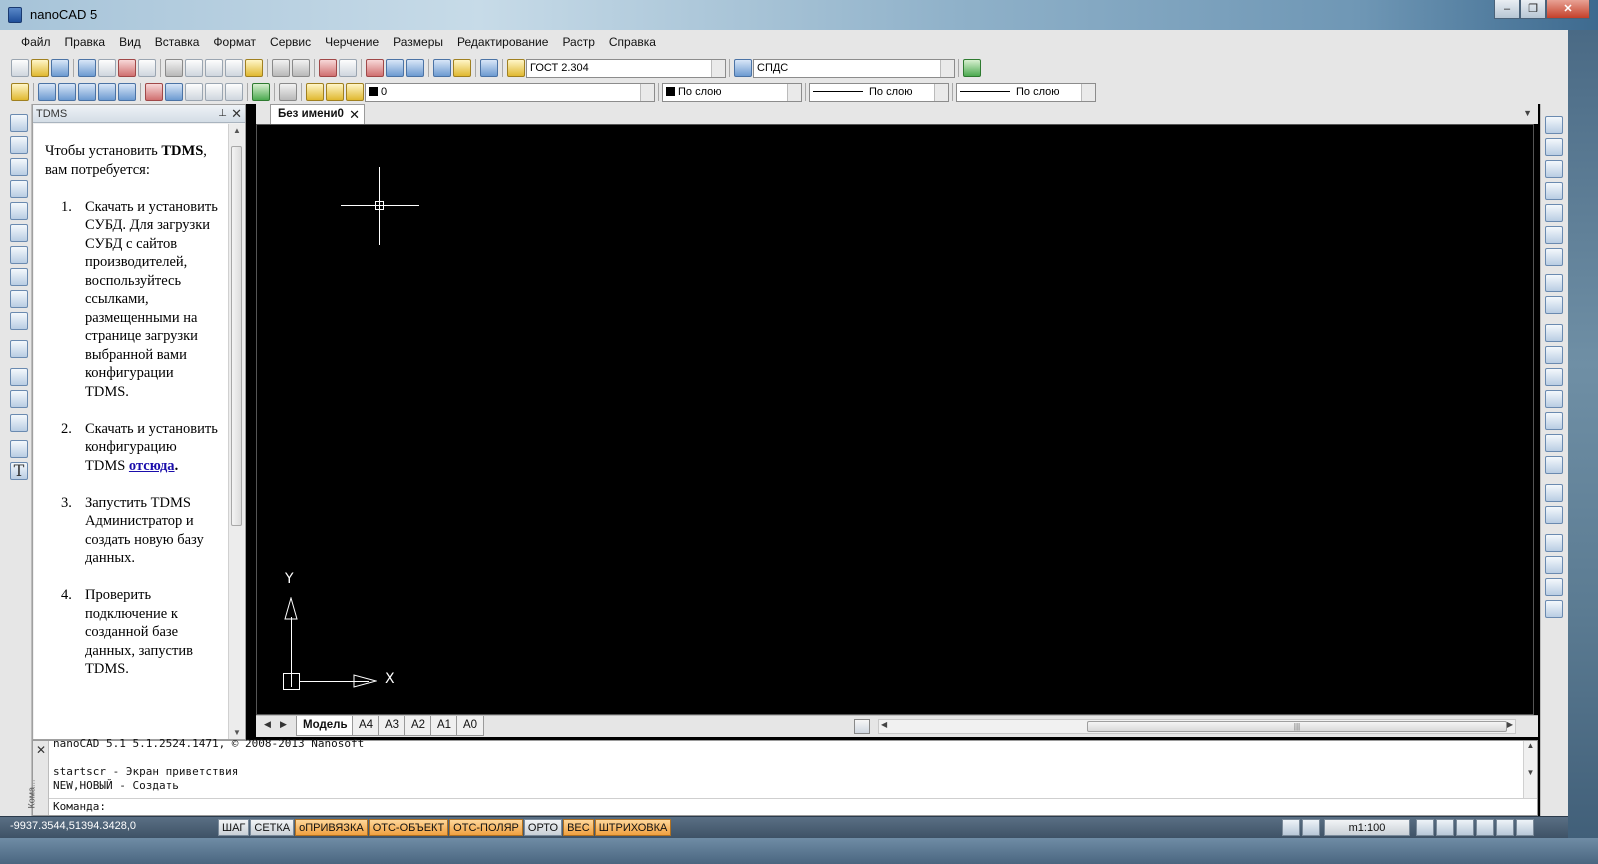 This screenshot has height=864, width=1598. Describe the element at coordinates (107, 92) in the screenshot. I see `grid-icon` at that location.